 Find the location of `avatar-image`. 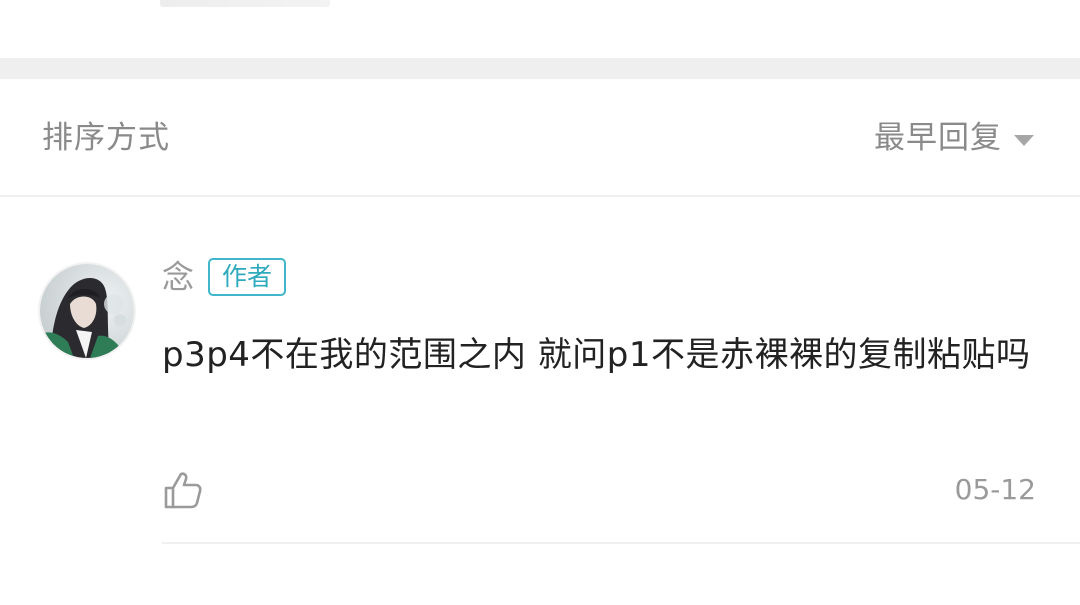

avatar-image is located at coordinates (87, 311).